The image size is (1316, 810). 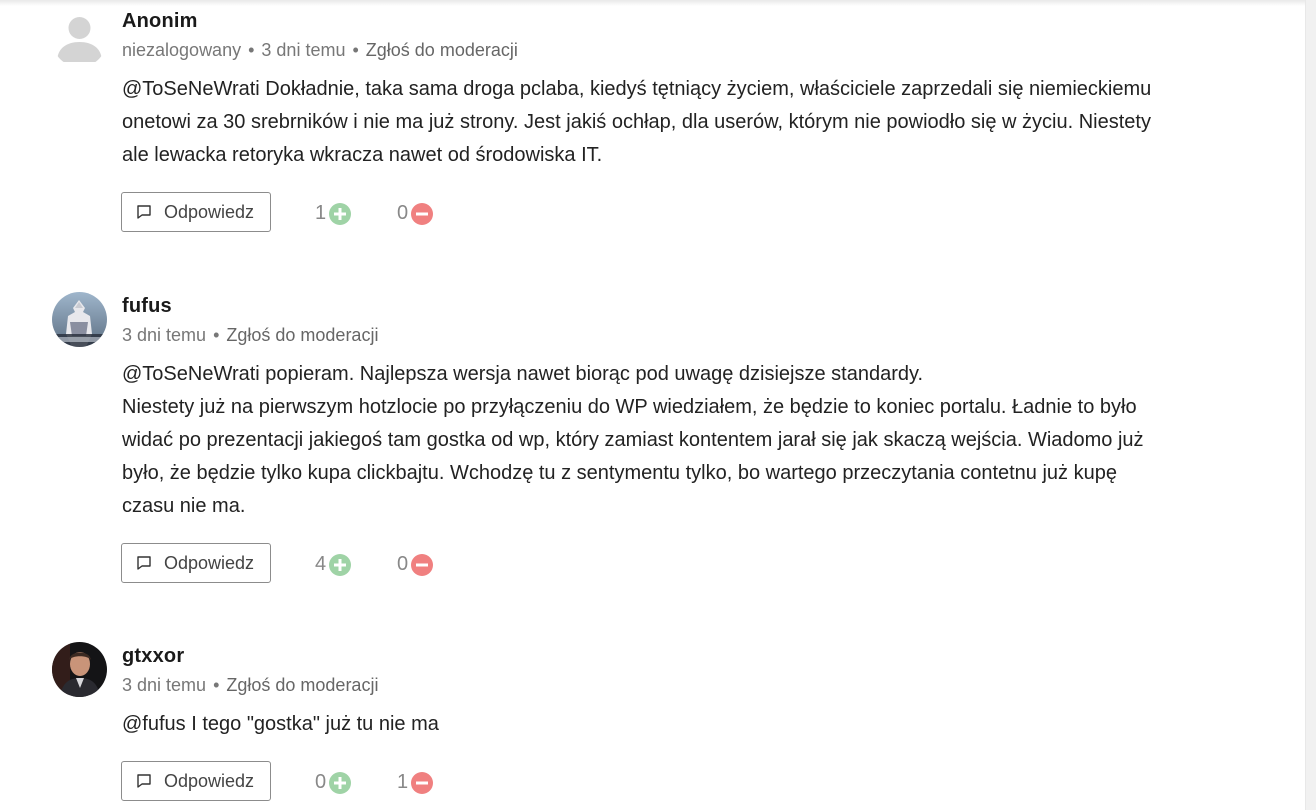 What do you see at coordinates (182, 50) in the screenshot?
I see `guest-label: niezalogowany` at bounding box center [182, 50].